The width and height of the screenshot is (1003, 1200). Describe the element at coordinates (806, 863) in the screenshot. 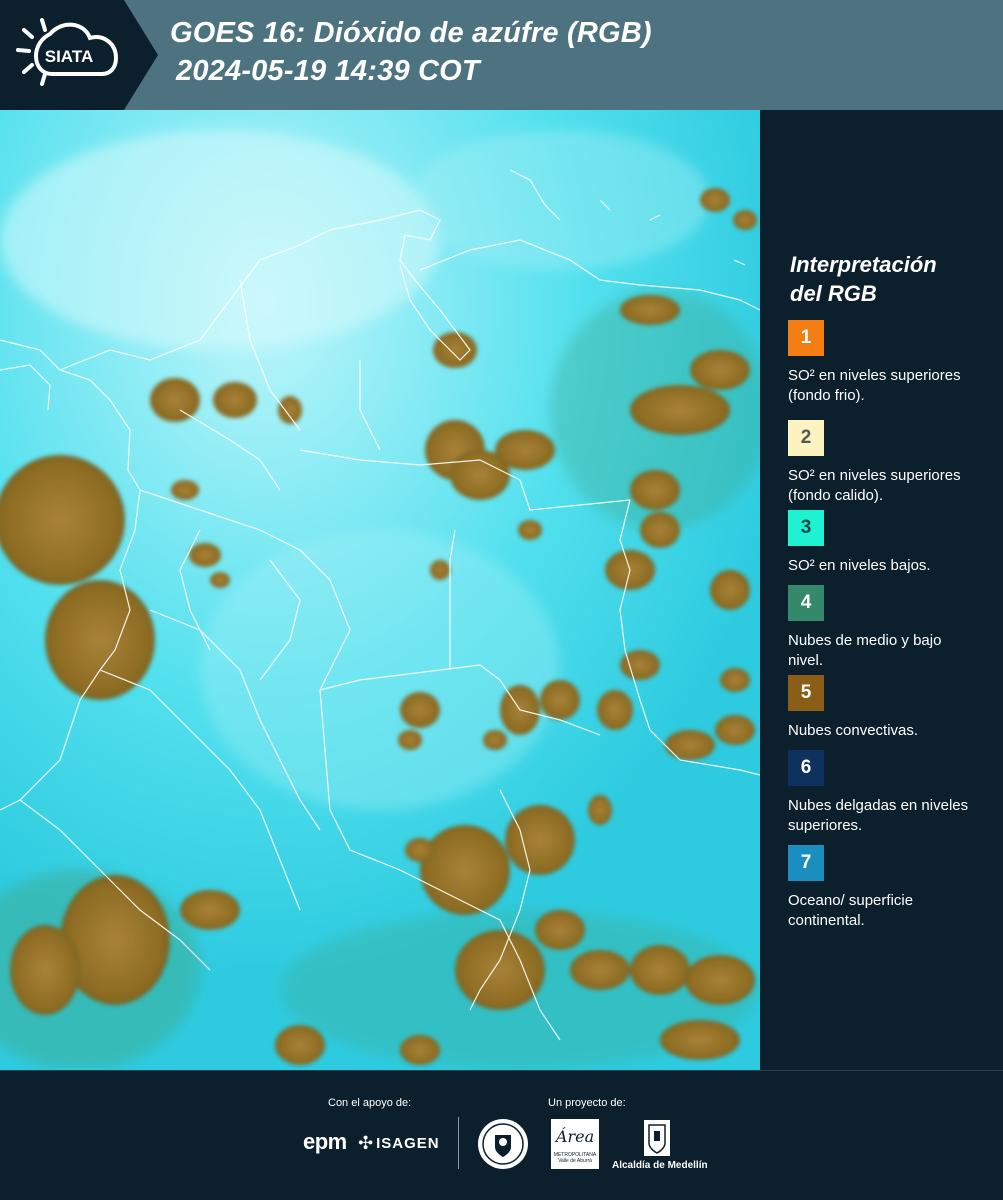

I see `legend-swatch: 7` at that location.